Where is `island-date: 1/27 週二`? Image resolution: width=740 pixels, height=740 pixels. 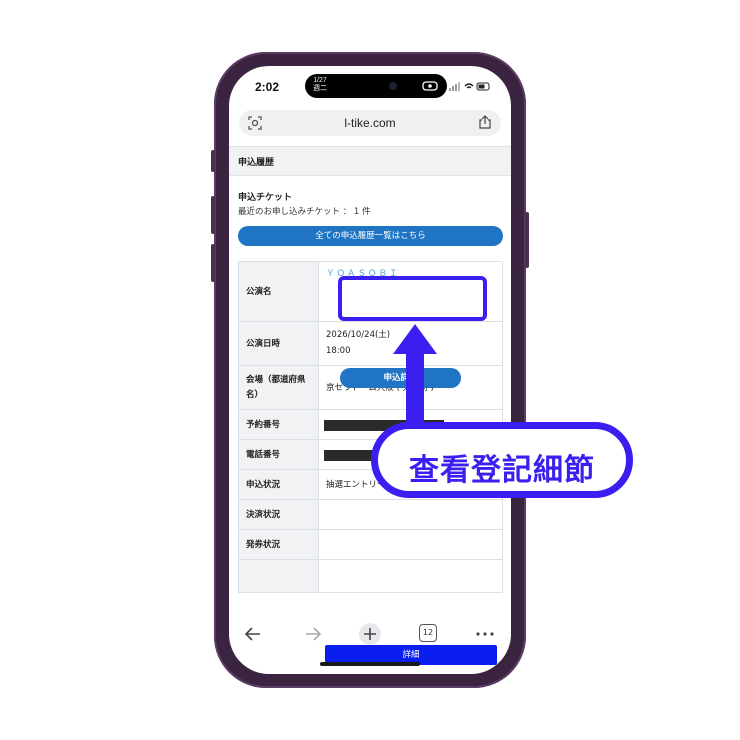
island-date: 1/27 週二 is located at coordinates (320, 85).